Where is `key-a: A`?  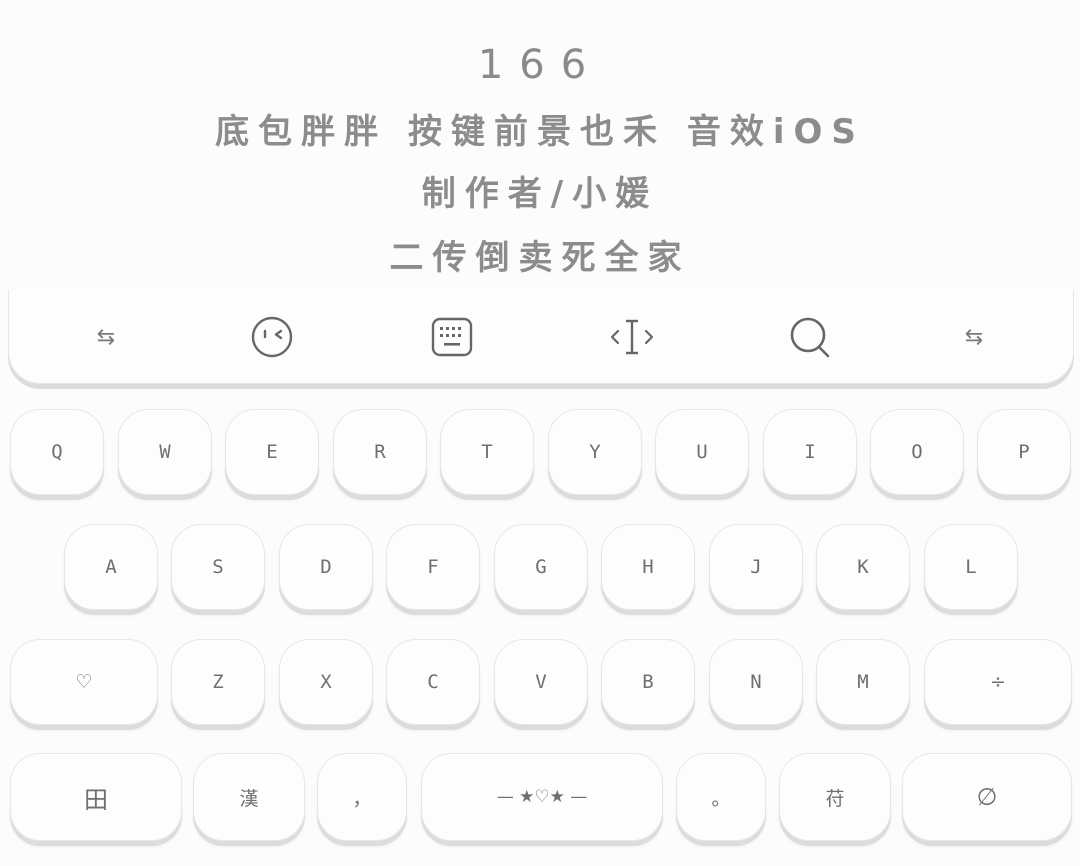 key-a: A is located at coordinates (111, 567).